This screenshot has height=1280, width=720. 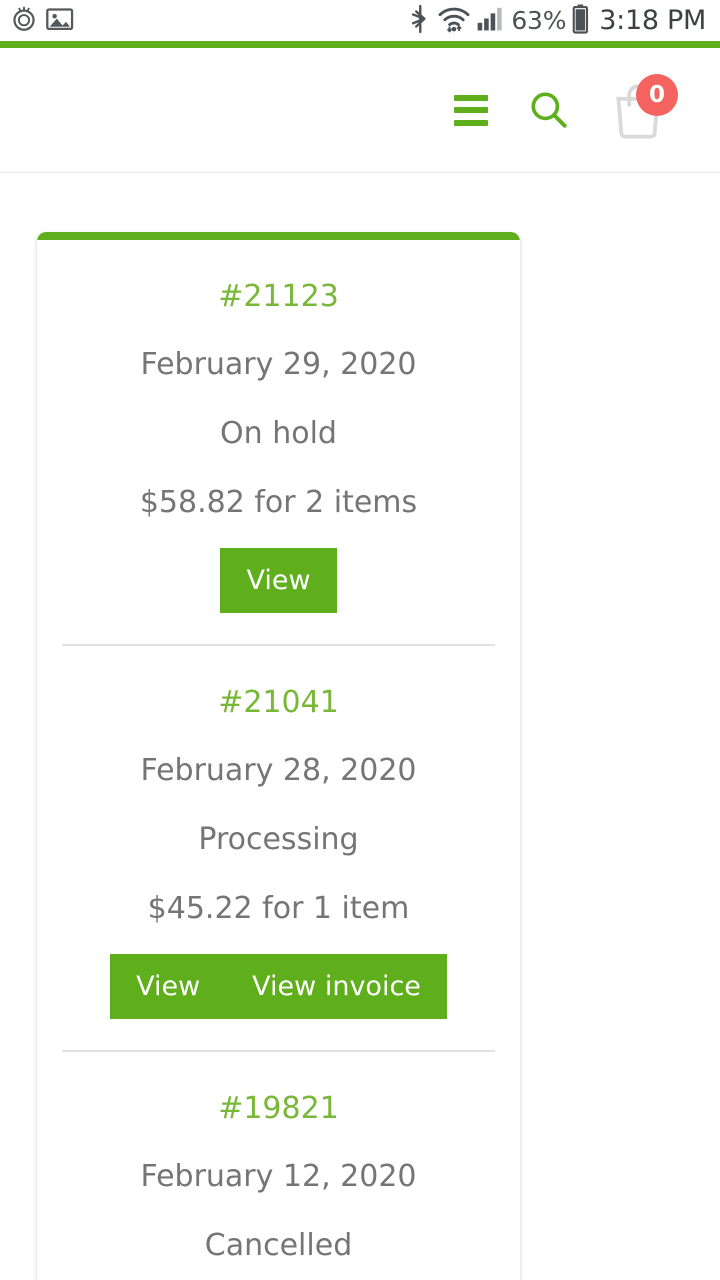 I want to click on status-bar-left-icons, so click(x=42, y=21).